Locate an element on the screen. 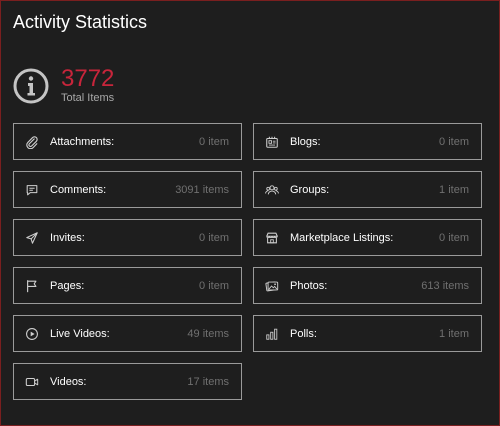  stat-card-videos: Videos: 17 items is located at coordinates (127, 381).